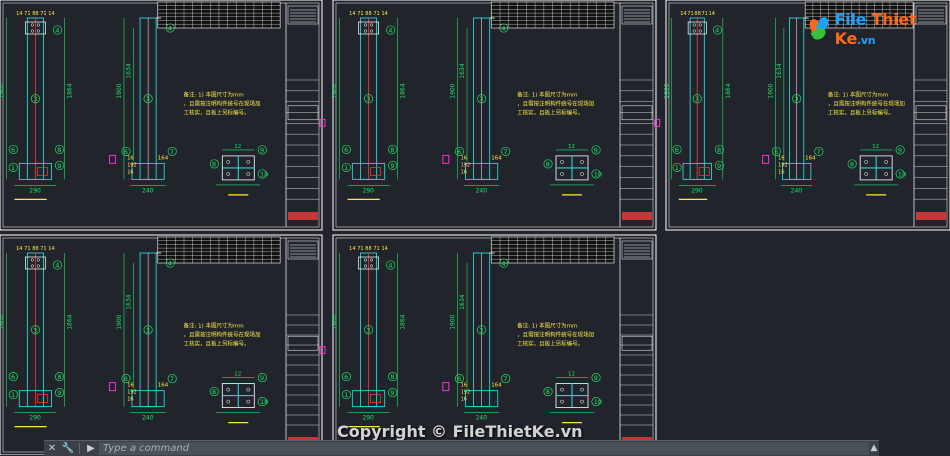  I want to click on item-balloon-label: 9, so click(59, 393).